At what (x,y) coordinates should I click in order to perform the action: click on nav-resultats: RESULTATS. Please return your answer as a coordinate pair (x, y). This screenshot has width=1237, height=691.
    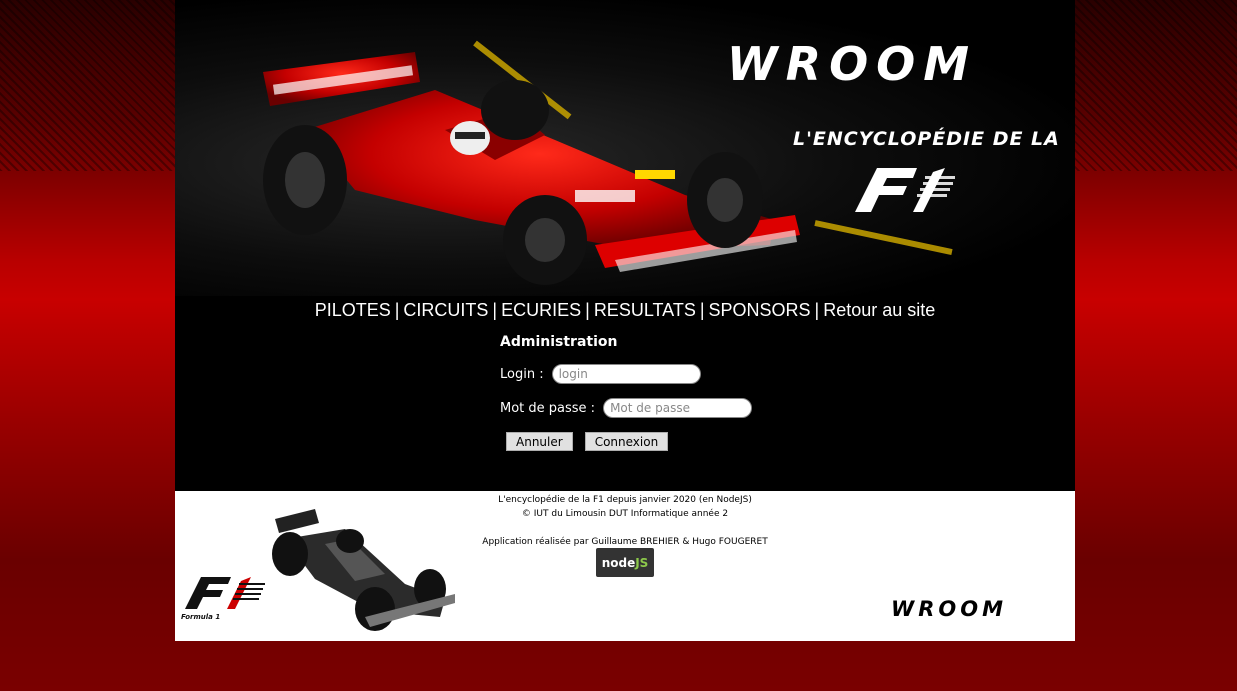
    Looking at the image, I should click on (645, 310).